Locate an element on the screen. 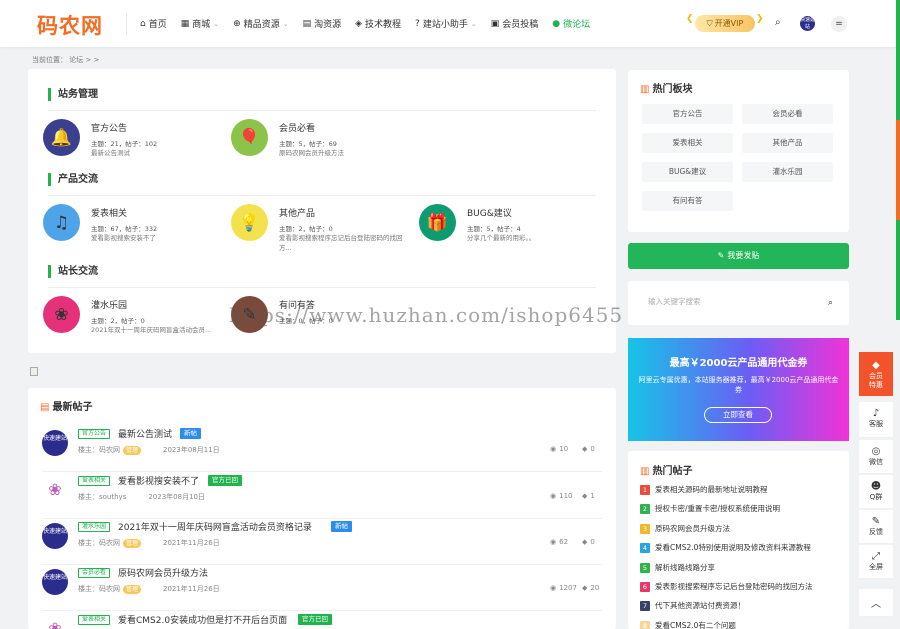 This screenshot has width=900, height=629. nav-item-0: ⌂ 首页 is located at coordinates (153, 24).